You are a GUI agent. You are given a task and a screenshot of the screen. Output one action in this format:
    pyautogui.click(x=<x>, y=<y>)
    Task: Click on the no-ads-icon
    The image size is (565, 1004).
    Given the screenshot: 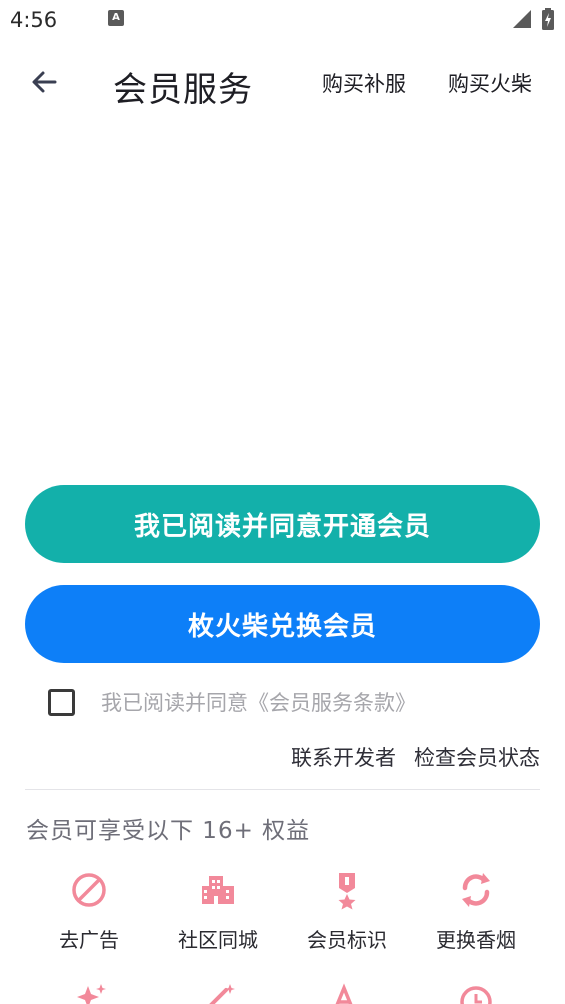 What is the action you would take?
    pyautogui.click(x=89, y=890)
    